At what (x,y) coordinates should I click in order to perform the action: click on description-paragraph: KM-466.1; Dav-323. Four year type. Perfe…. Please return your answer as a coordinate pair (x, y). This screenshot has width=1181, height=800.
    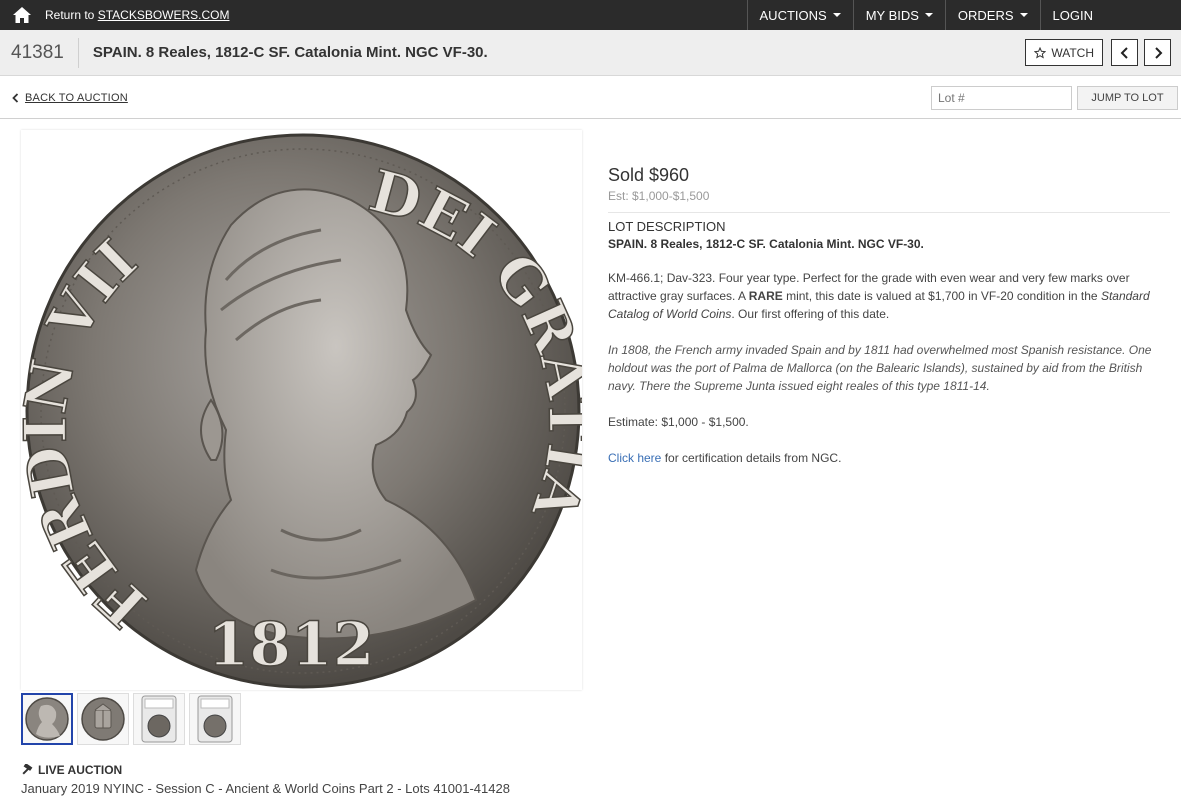
    Looking at the image, I should click on (889, 296).